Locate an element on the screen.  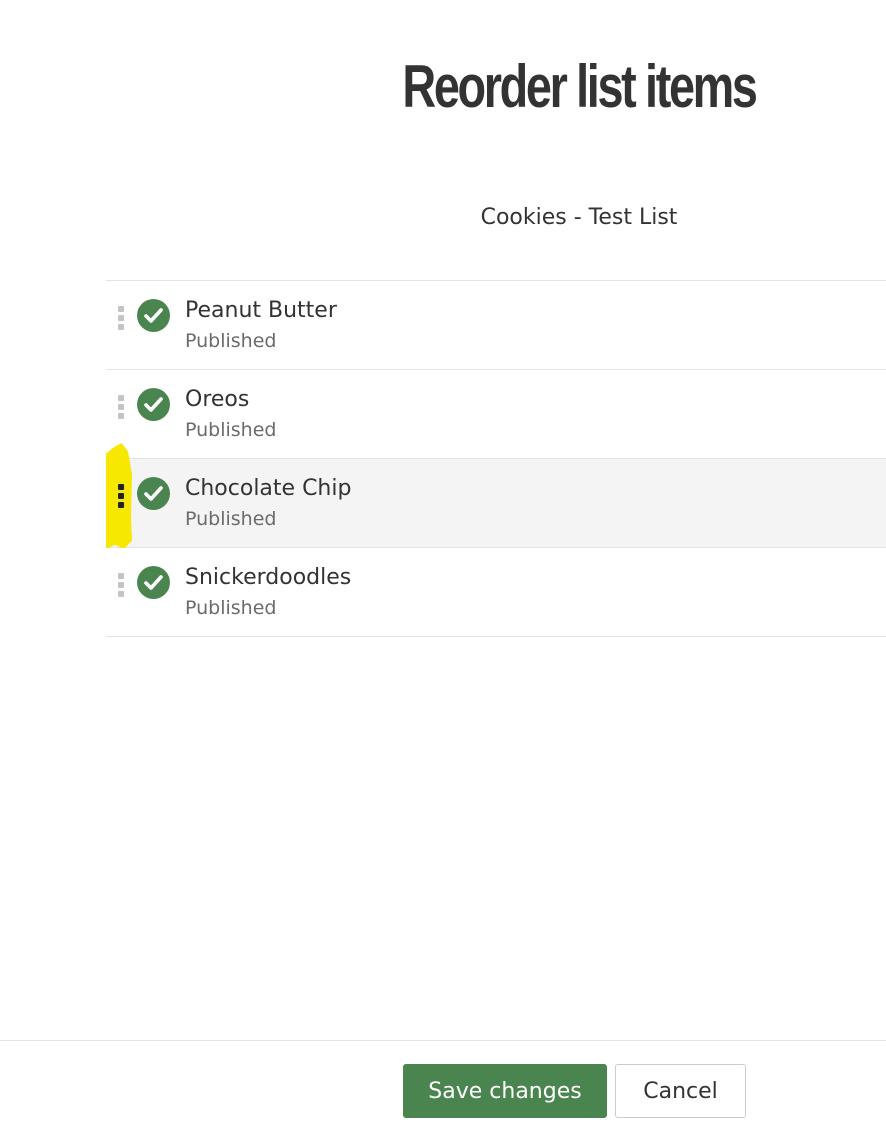
save-changes-button: Save changes is located at coordinates (505, 1091).